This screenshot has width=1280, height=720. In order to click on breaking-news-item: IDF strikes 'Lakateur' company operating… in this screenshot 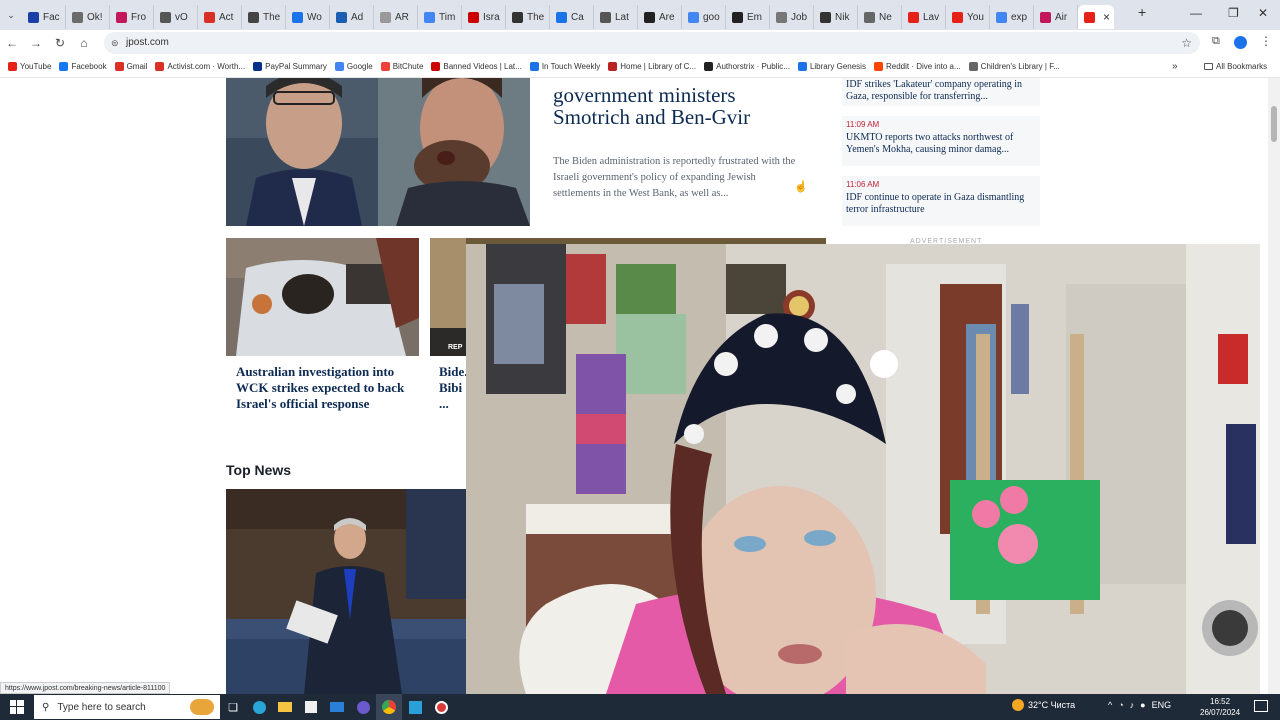, I will do `click(941, 92)`.